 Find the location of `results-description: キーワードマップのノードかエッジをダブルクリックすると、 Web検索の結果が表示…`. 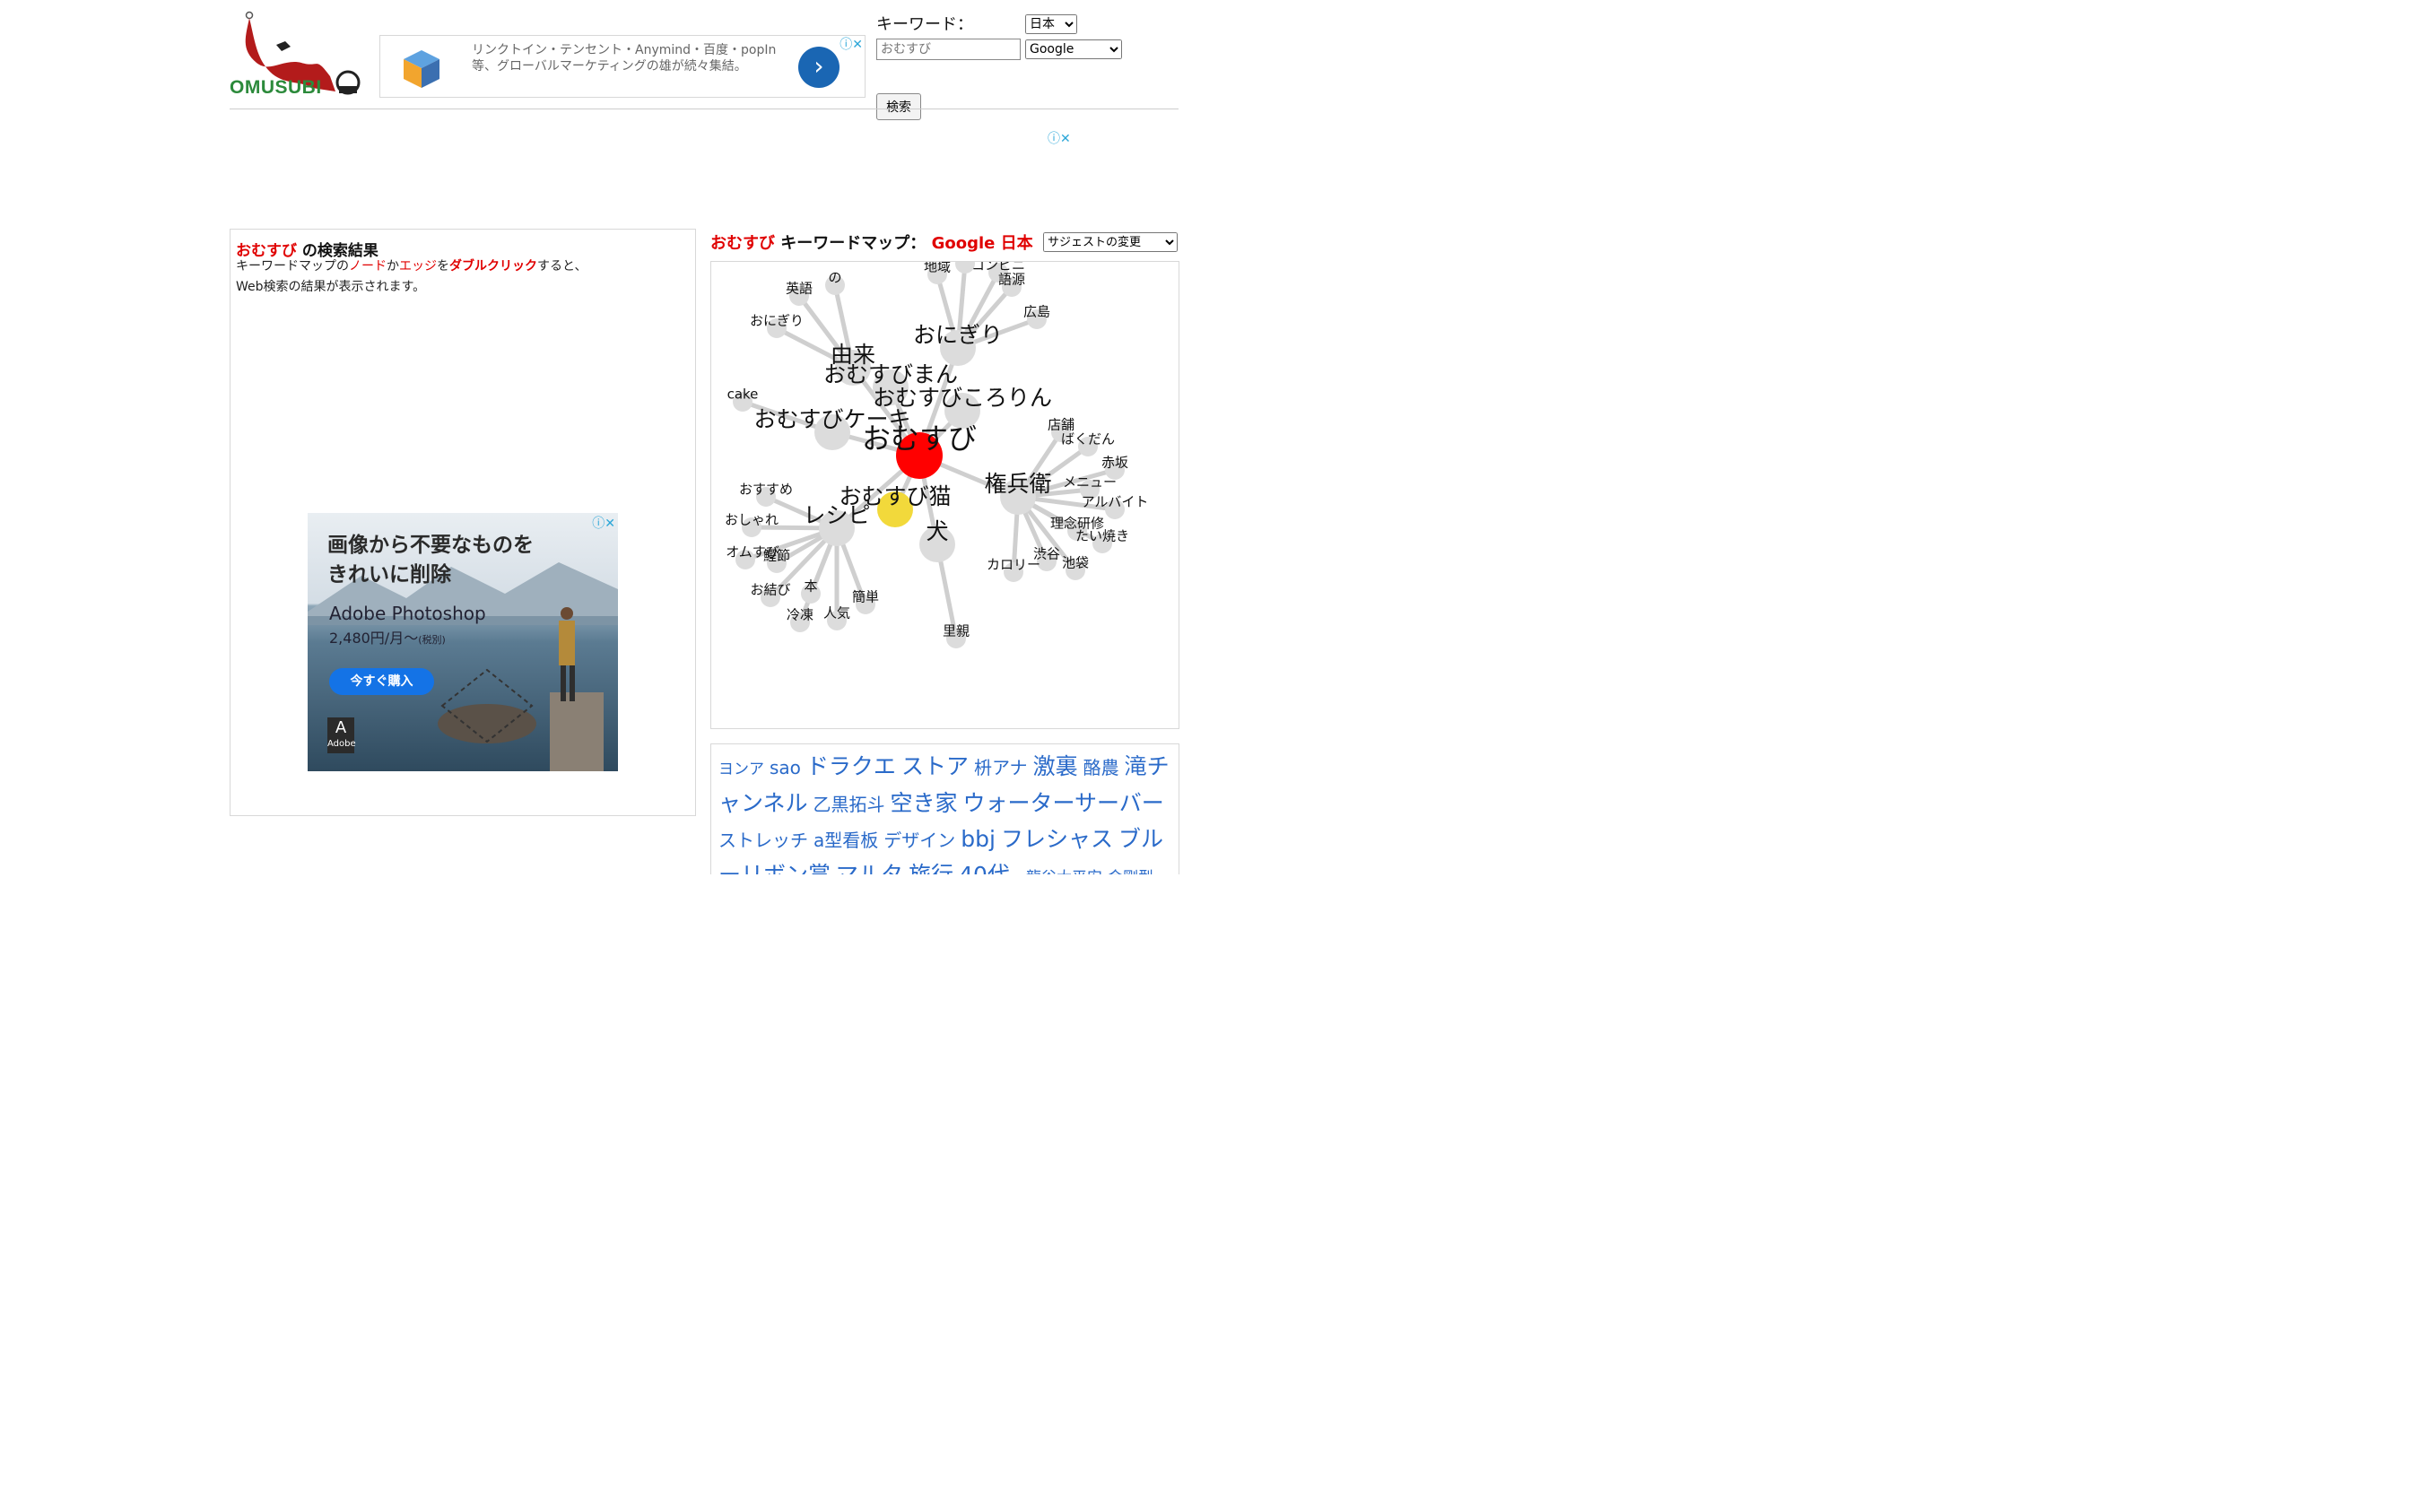

results-description: キーワードマップのノードかエッジをダブルクリックすると、 Web検索の結果が表示… is located at coordinates (412, 277).